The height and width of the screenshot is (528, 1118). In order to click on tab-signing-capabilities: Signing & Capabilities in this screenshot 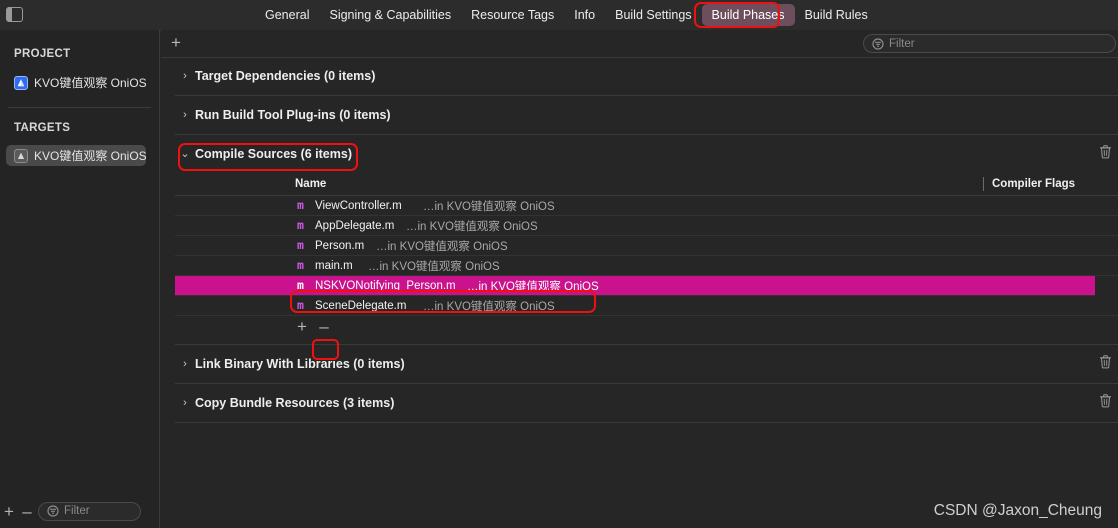, I will do `click(390, 15)`.